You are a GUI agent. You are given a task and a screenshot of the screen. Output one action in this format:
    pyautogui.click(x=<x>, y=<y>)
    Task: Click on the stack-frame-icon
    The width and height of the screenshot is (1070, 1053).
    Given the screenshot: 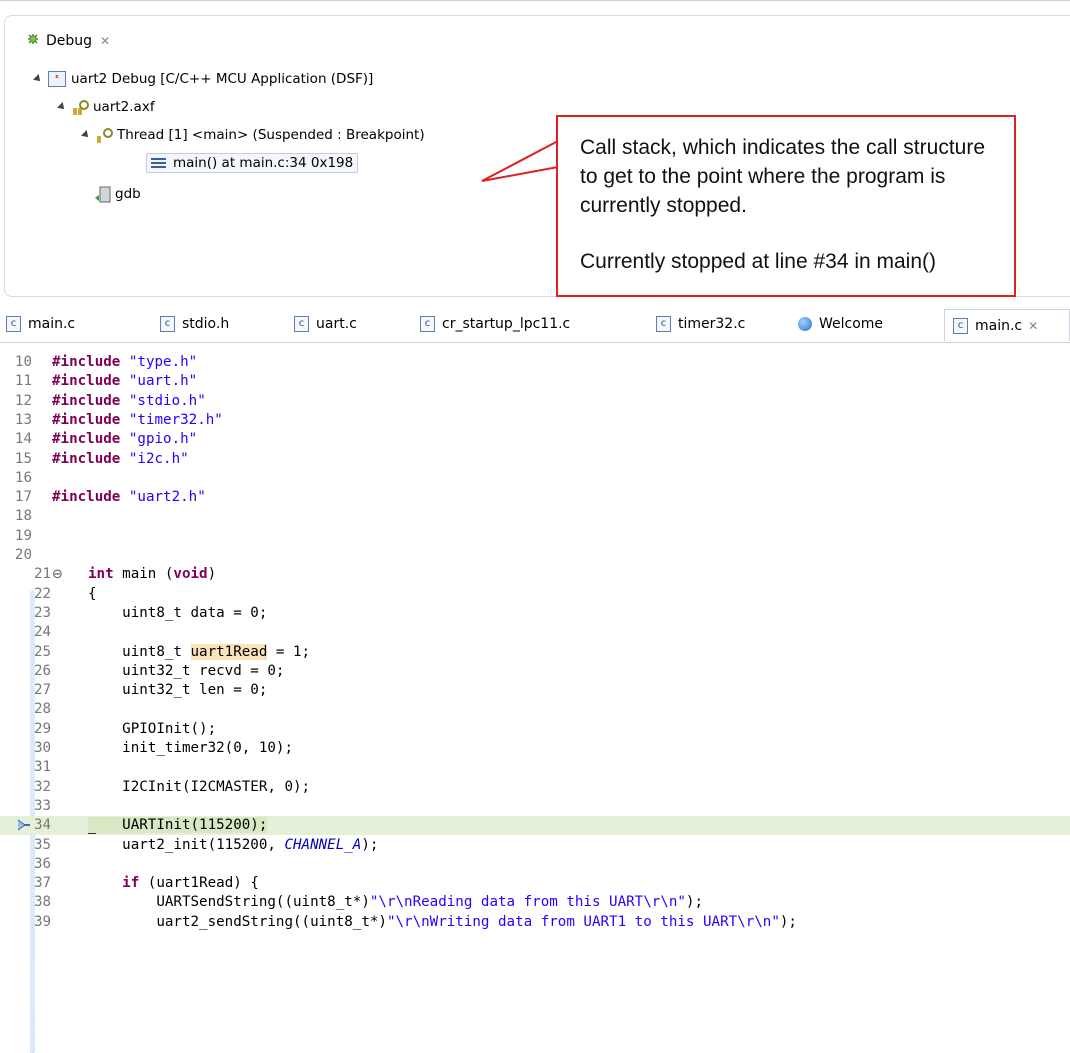 What is the action you would take?
    pyautogui.click(x=159, y=163)
    